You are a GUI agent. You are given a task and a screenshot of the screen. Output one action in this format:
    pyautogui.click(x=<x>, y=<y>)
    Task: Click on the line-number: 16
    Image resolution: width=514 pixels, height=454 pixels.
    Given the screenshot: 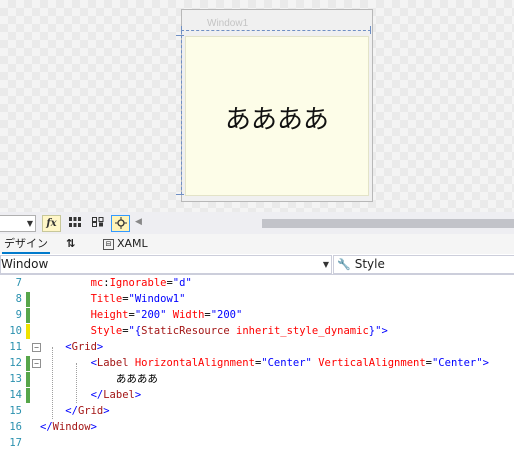 What is the action you would take?
    pyautogui.click(x=15, y=427)
    